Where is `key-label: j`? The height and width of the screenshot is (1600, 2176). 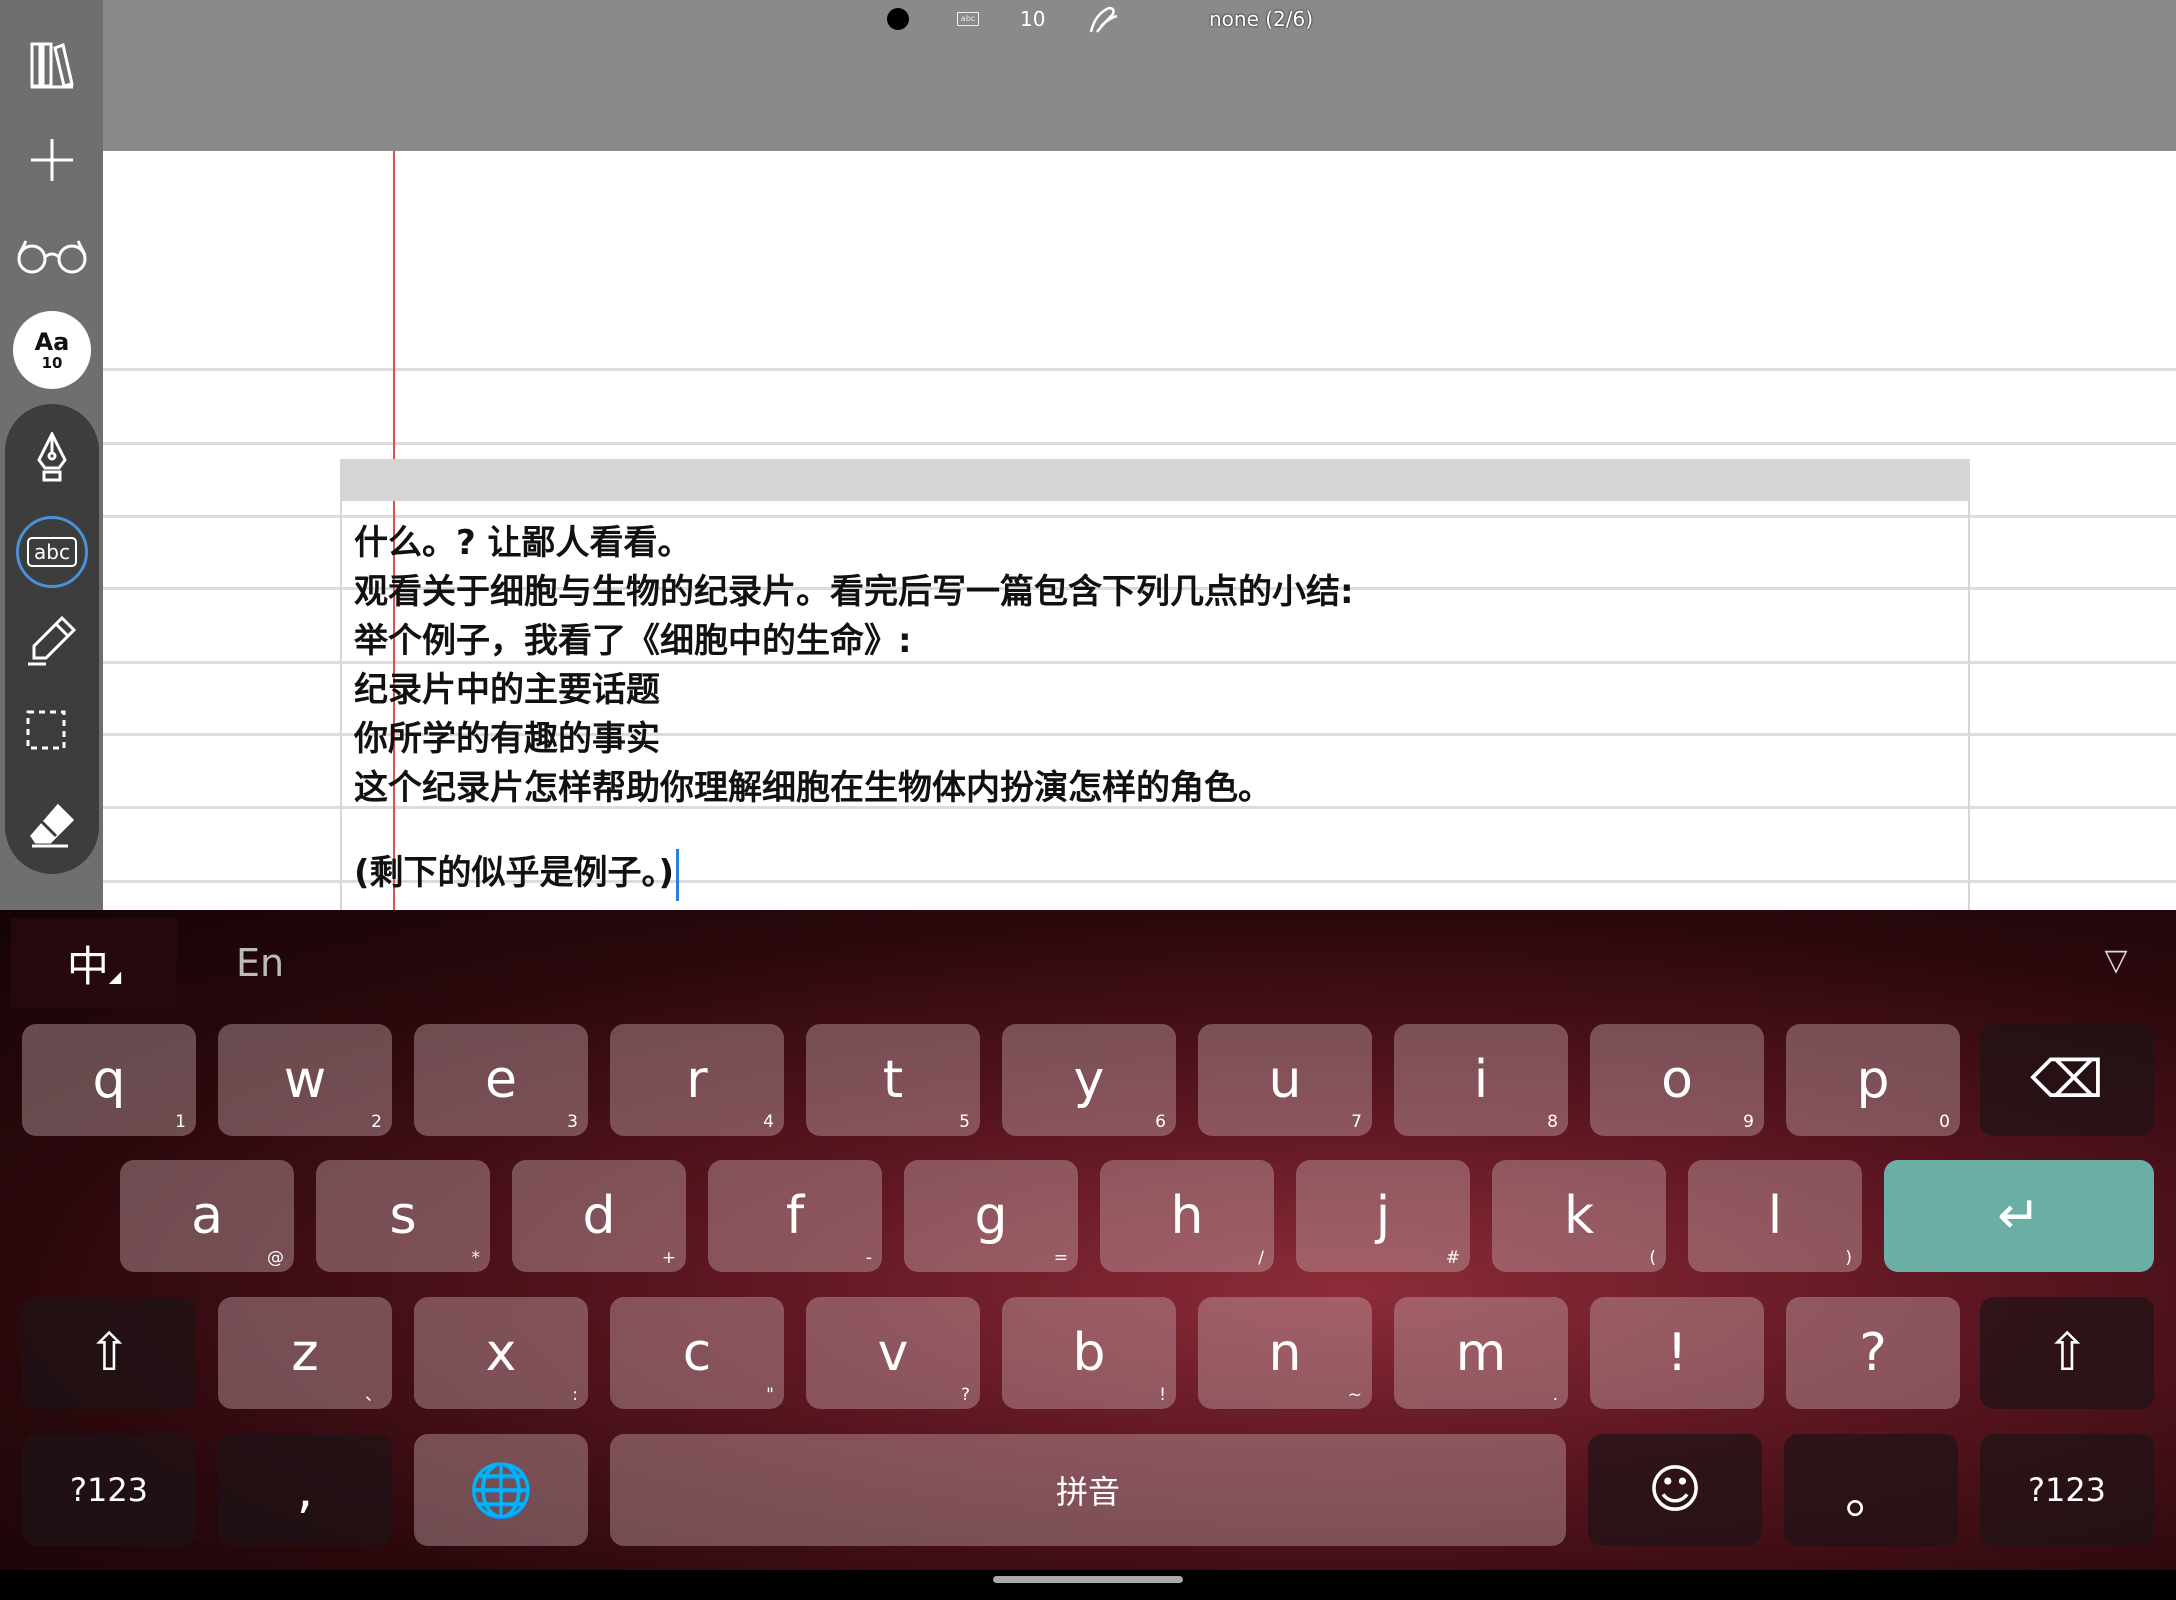 key-label: j is located at coordinates (1383, 1216).